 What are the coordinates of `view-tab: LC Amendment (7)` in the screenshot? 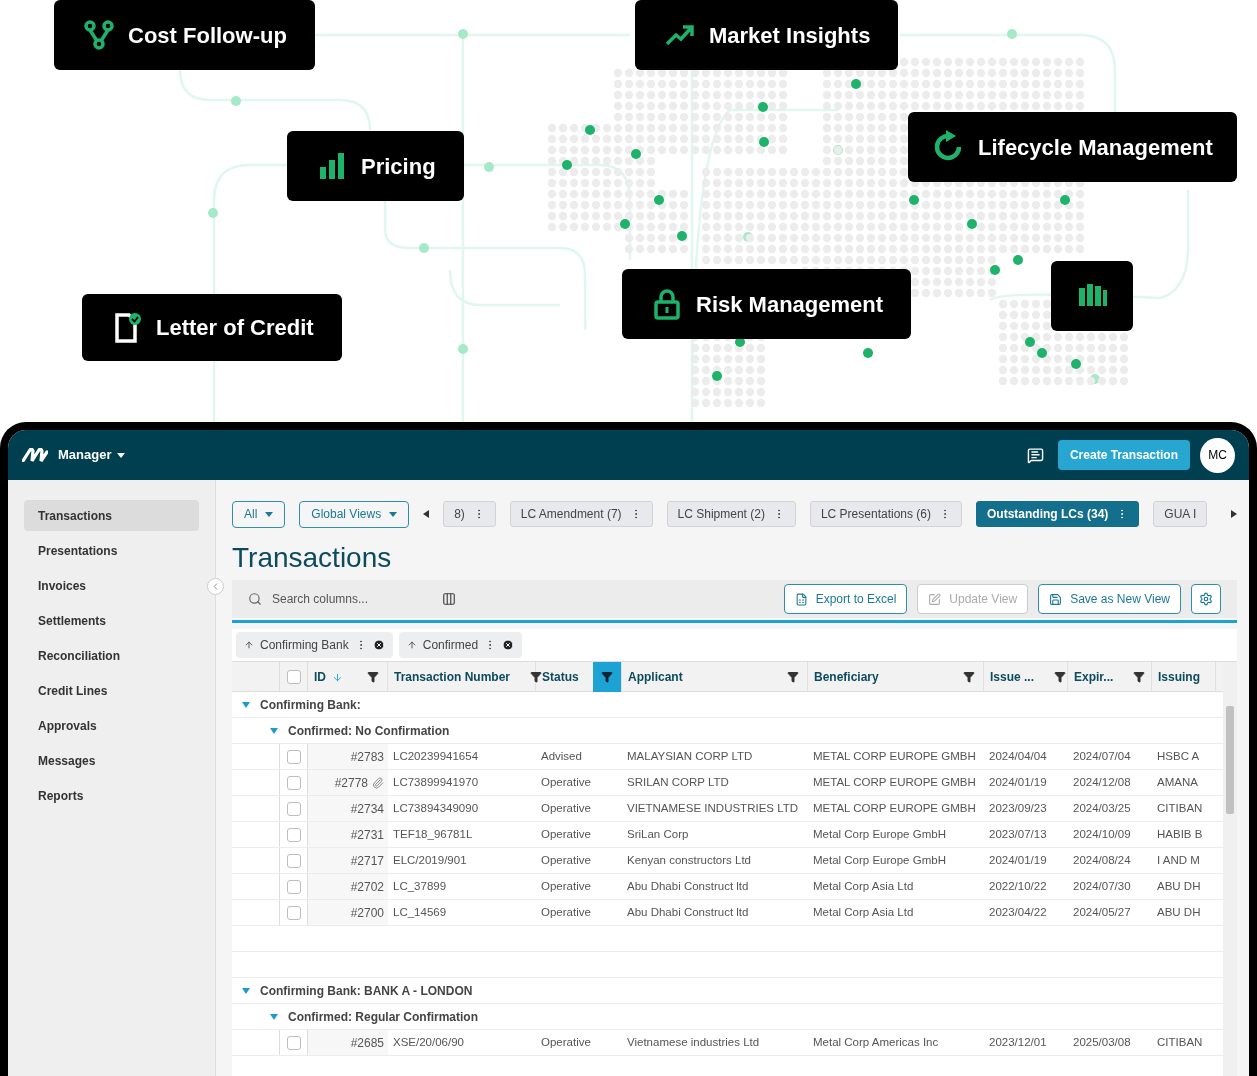 It's located at (581, 514).